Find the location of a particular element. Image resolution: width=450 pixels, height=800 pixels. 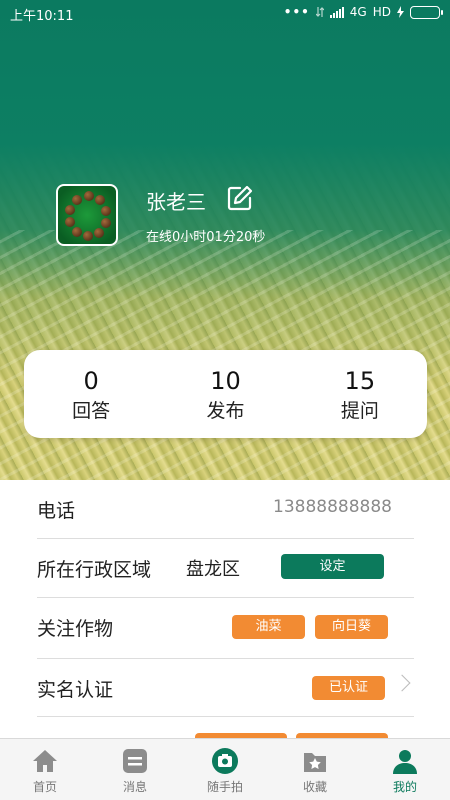

set-region-button: 设定 is located at coordinates (332, 566).